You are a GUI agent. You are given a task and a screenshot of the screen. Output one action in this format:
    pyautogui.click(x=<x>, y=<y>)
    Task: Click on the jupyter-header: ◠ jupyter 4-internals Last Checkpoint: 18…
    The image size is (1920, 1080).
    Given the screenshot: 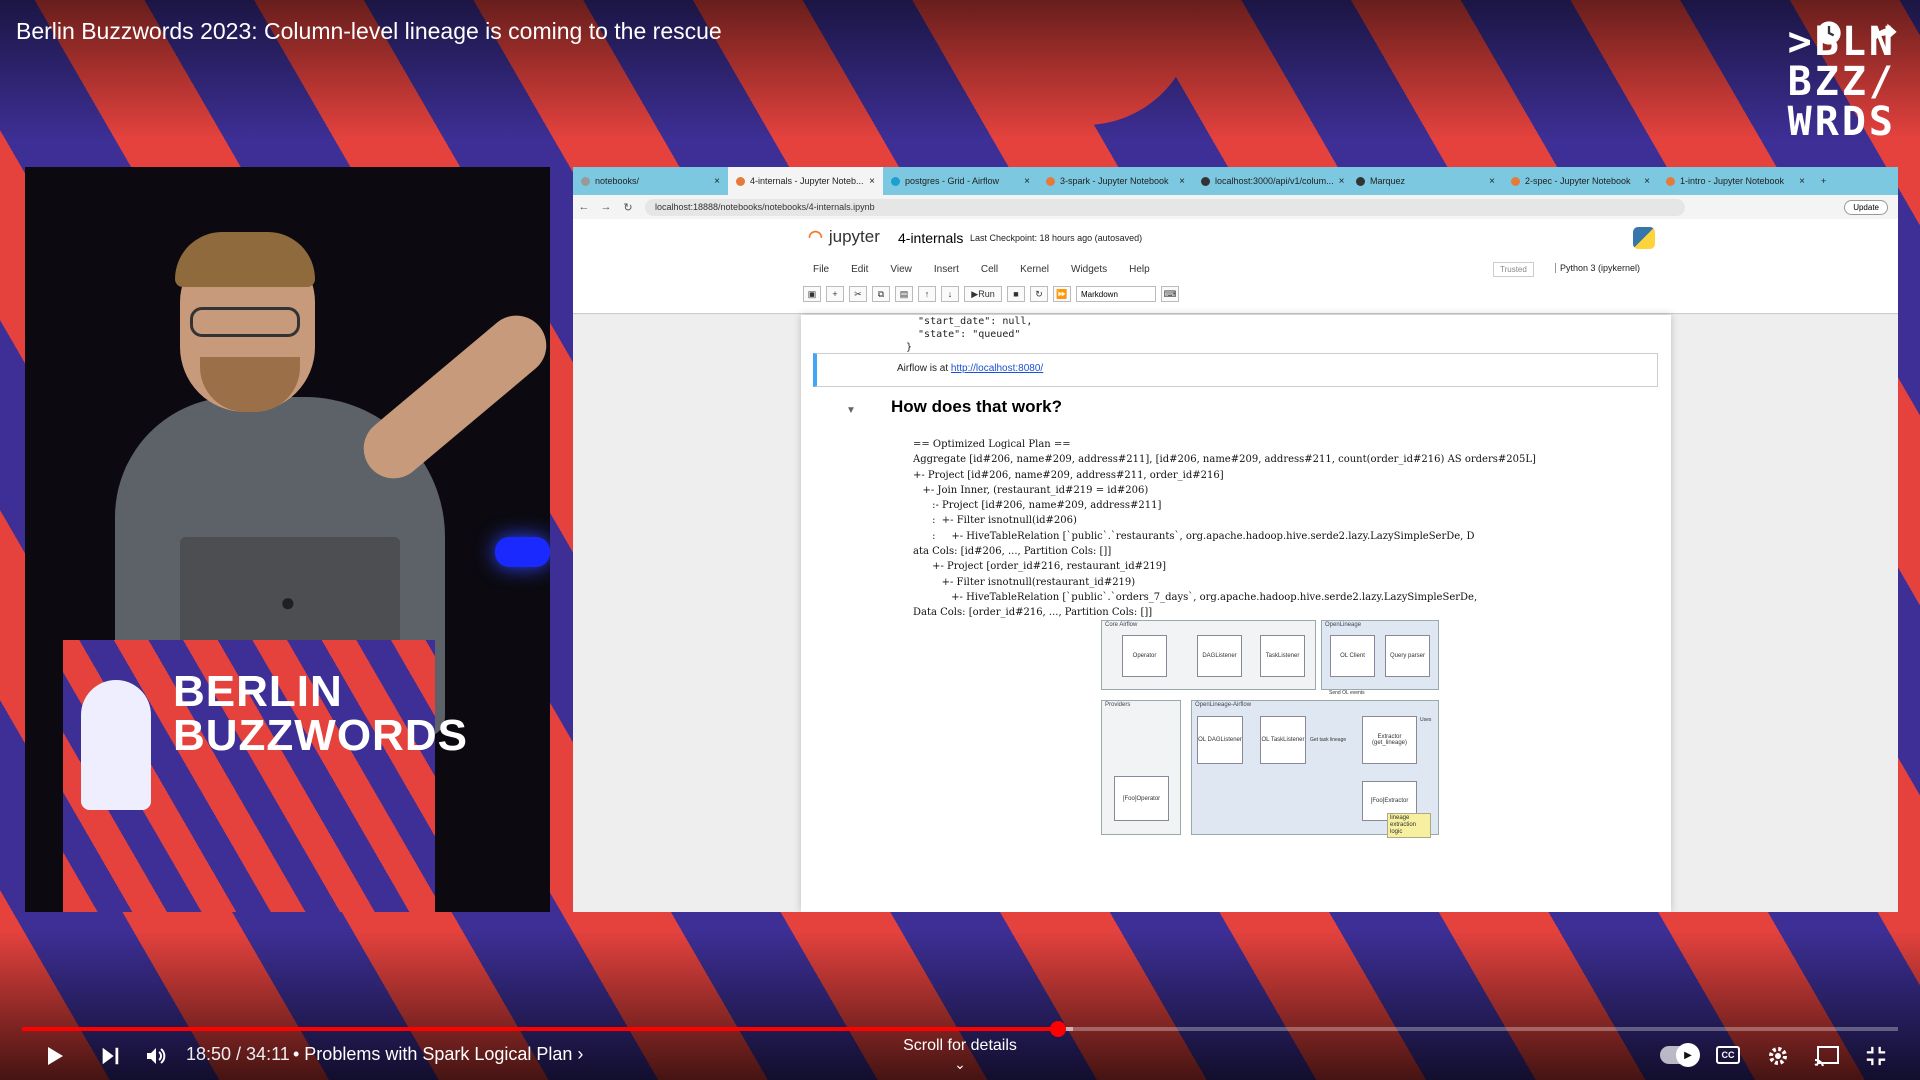 What is the action you would take?
    pyautogui.click(x=1235, y=266)
    